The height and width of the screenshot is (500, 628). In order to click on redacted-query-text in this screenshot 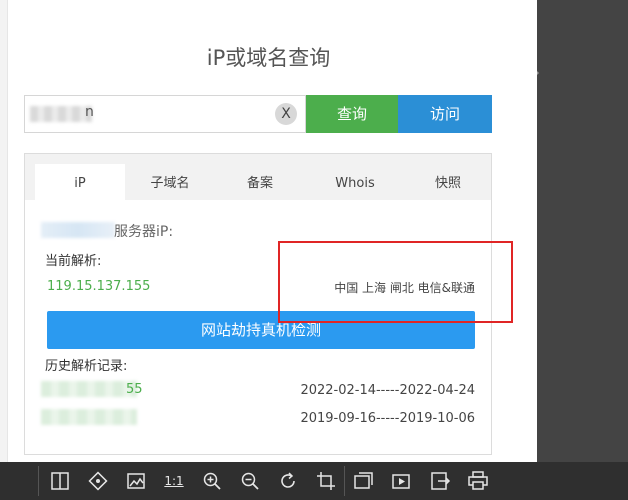, I will do `click(61, 114)`.